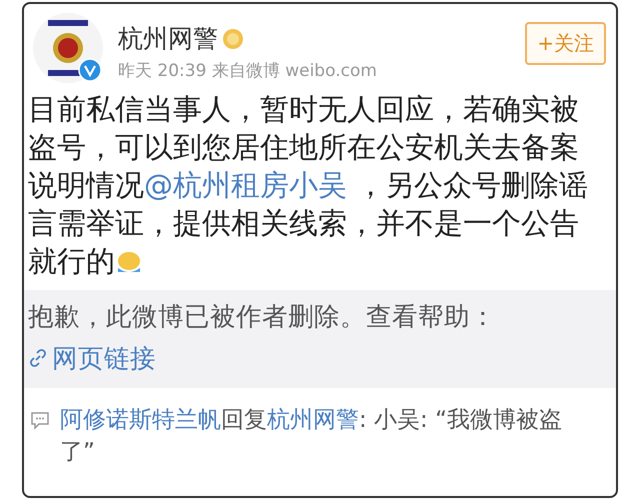 The image size is (640, 500). What do you see at coordinates (233, 38) in the screenshot?
I see `medal-icon` at bounding box center [233, 38].